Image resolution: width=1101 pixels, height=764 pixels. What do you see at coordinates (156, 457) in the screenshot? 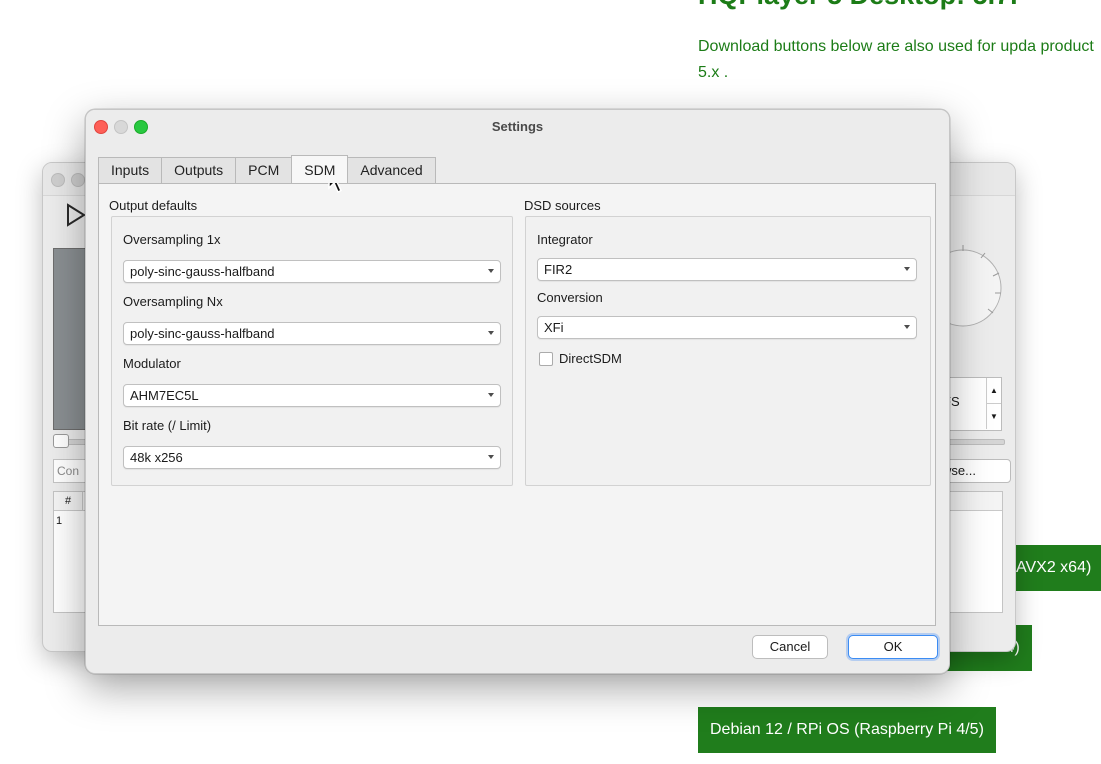
I see `bitrate-value: 48k x256` at bounding box center [156, 457].